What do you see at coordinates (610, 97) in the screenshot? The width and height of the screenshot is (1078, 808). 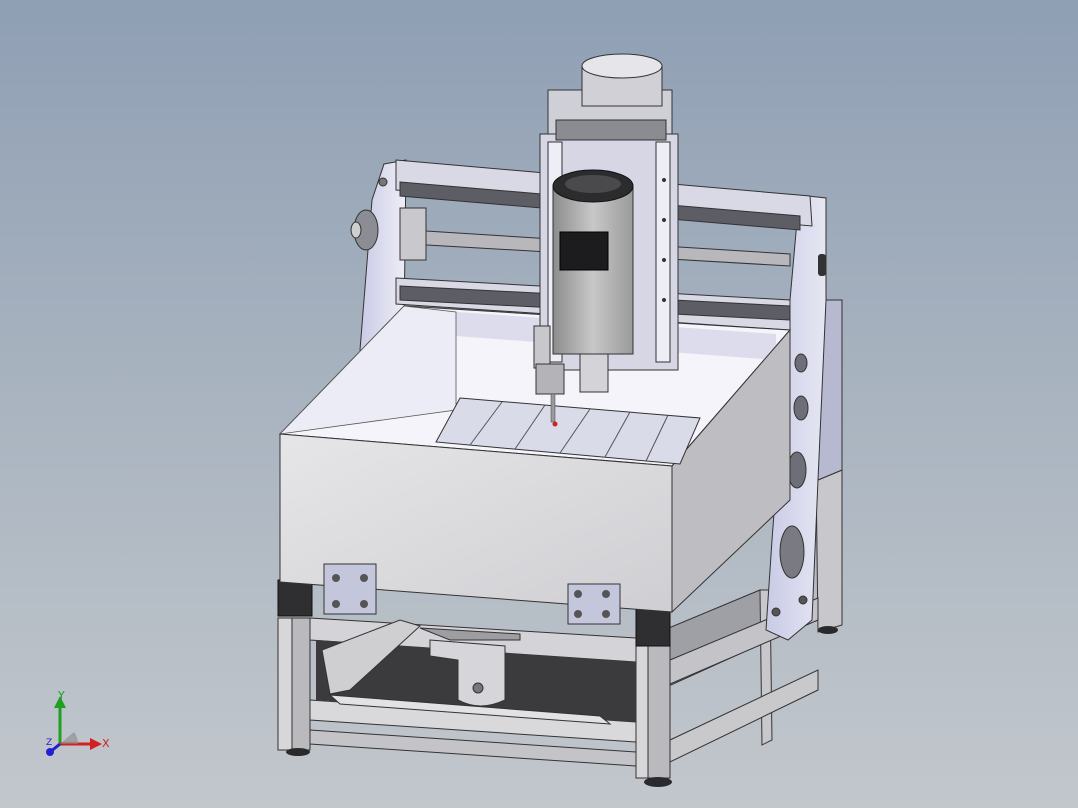 I see `stepper-motor` at bounding box center [610, 97].